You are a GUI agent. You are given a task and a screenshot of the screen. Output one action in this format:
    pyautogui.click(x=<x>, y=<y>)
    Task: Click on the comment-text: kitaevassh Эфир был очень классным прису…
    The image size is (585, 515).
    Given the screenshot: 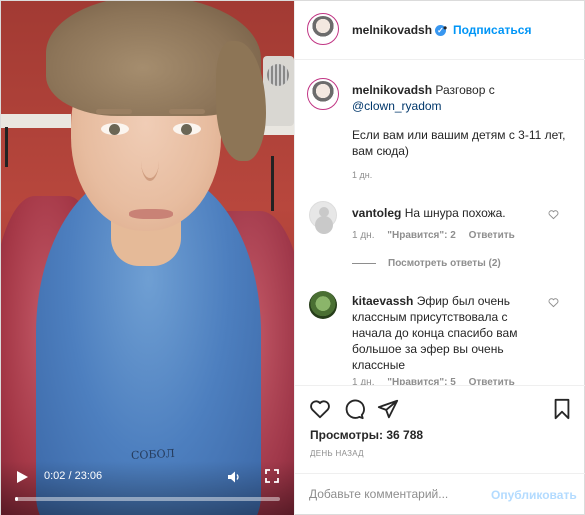 What is the action you would take?
    pyautogui.click(x=447, y=333)
    